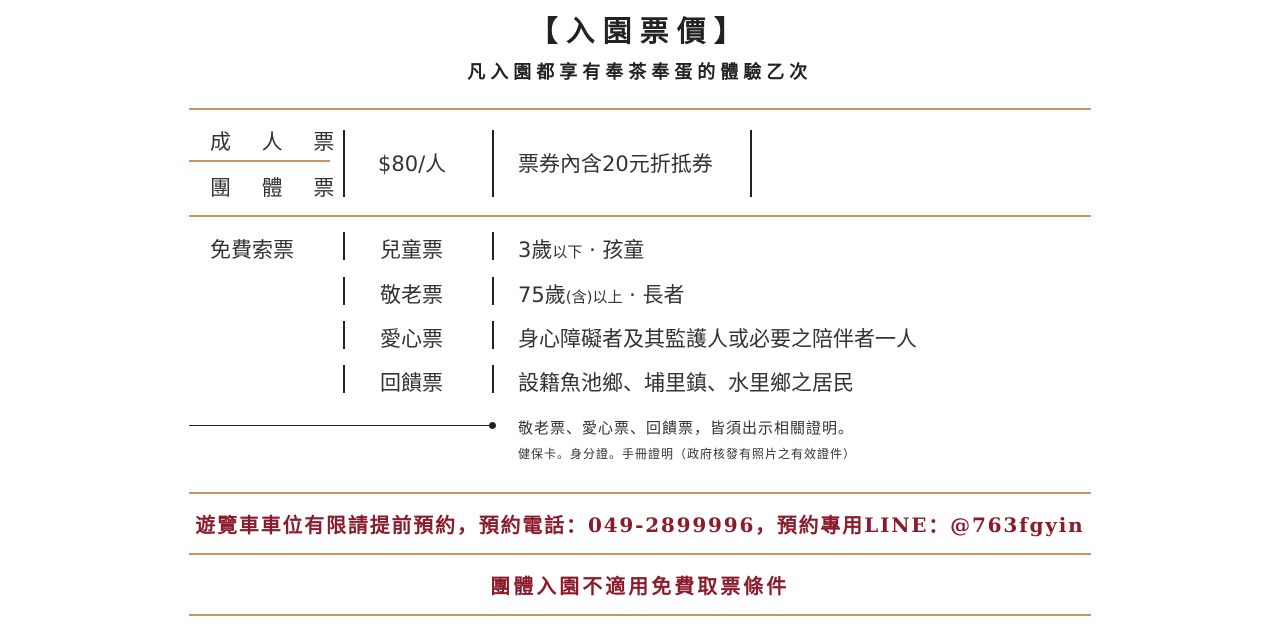 The image size is (1280, 642). I want to click on free-ticket-name: 兒童票, so click(411, 250).